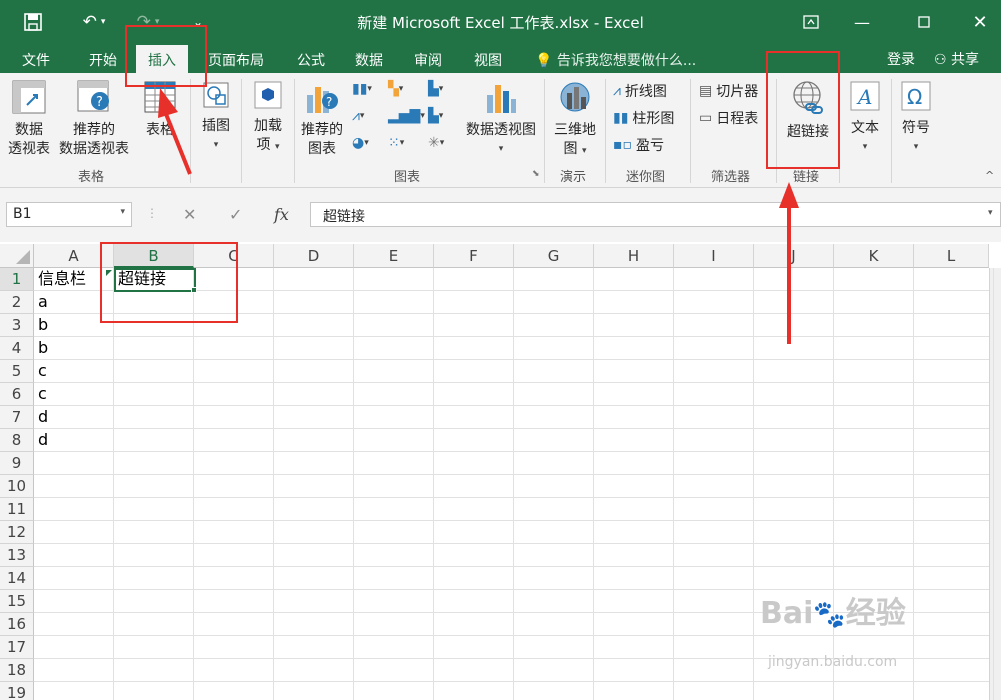  Describe the element at coordinates (362, 89) in the screenshot. I see `column-chart-button: ▮▮ ▾` at that location.